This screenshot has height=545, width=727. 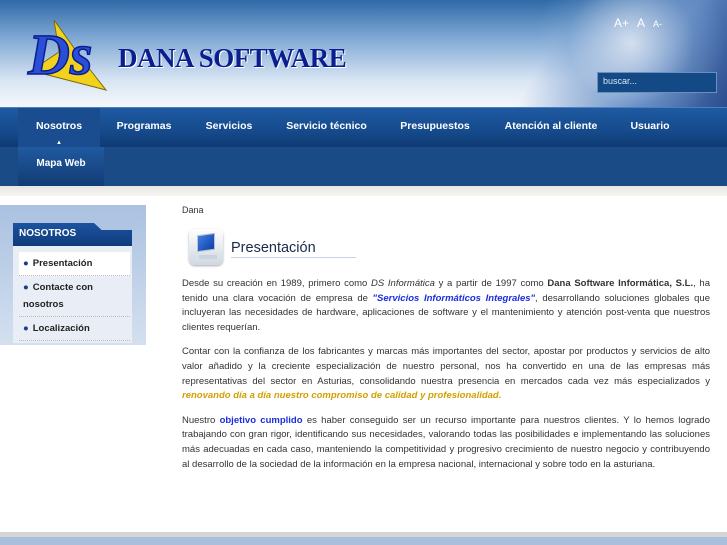 What do you see at coordinates (326, 128) in the screenshot?
I see `nav-servicio-tecnico: Servicio técnico` at bounding box center [326, 128].